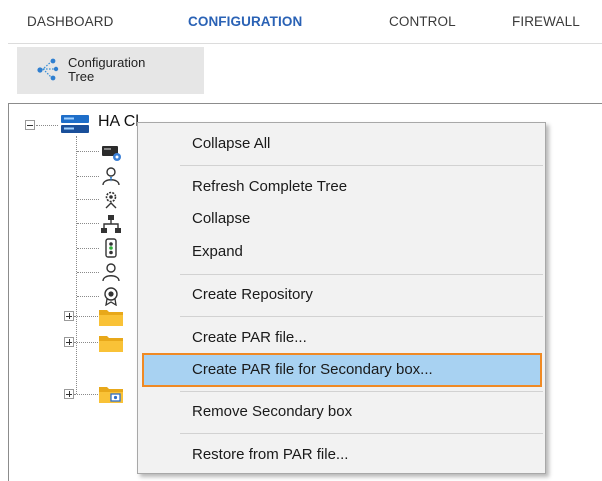 The height and width of the screenshot is (481, 602). I want to click on tab-configuration: CONFIGURATION, so click(245, 21).